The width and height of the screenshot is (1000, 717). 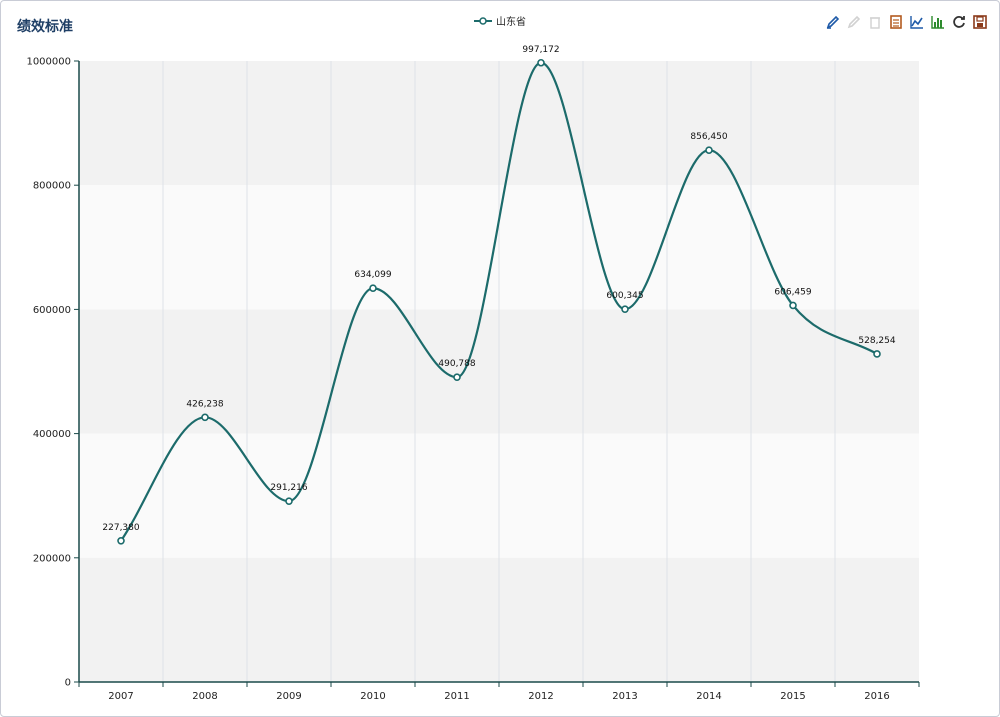 I want to click on data-label: 227,380, so click(x=120, y=528).